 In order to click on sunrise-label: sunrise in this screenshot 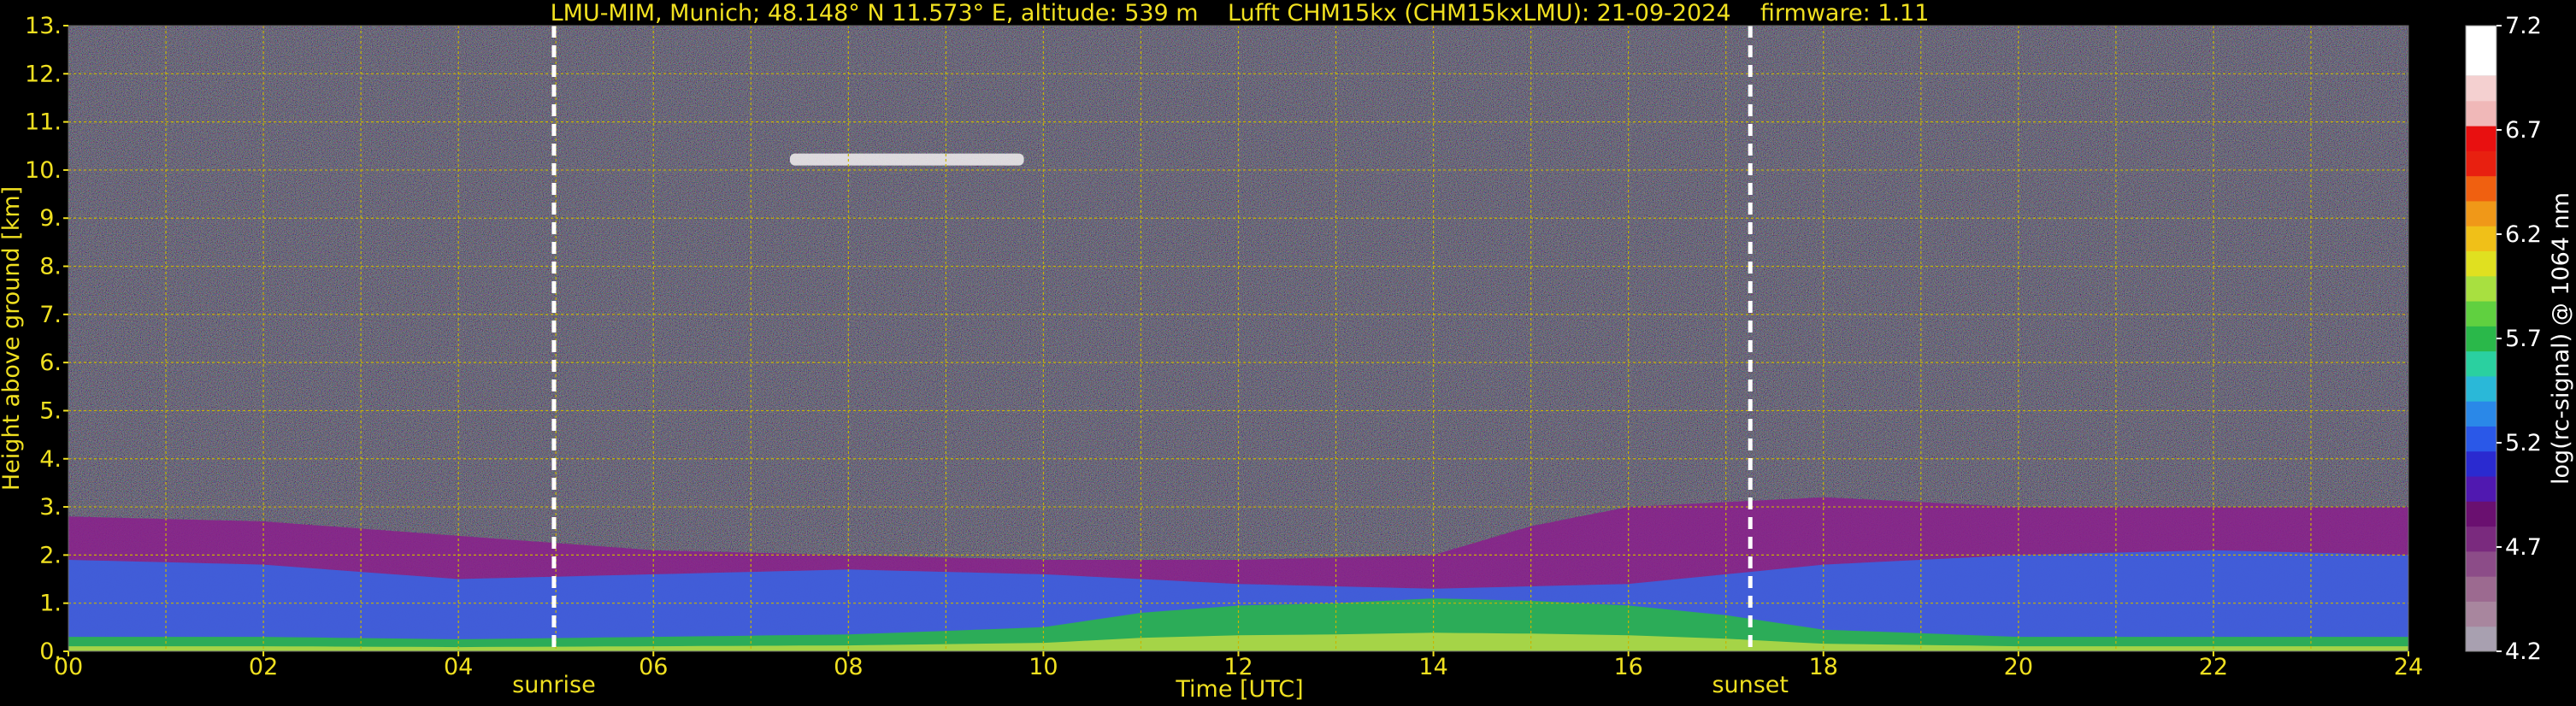, I will do `click(554, 685)`.